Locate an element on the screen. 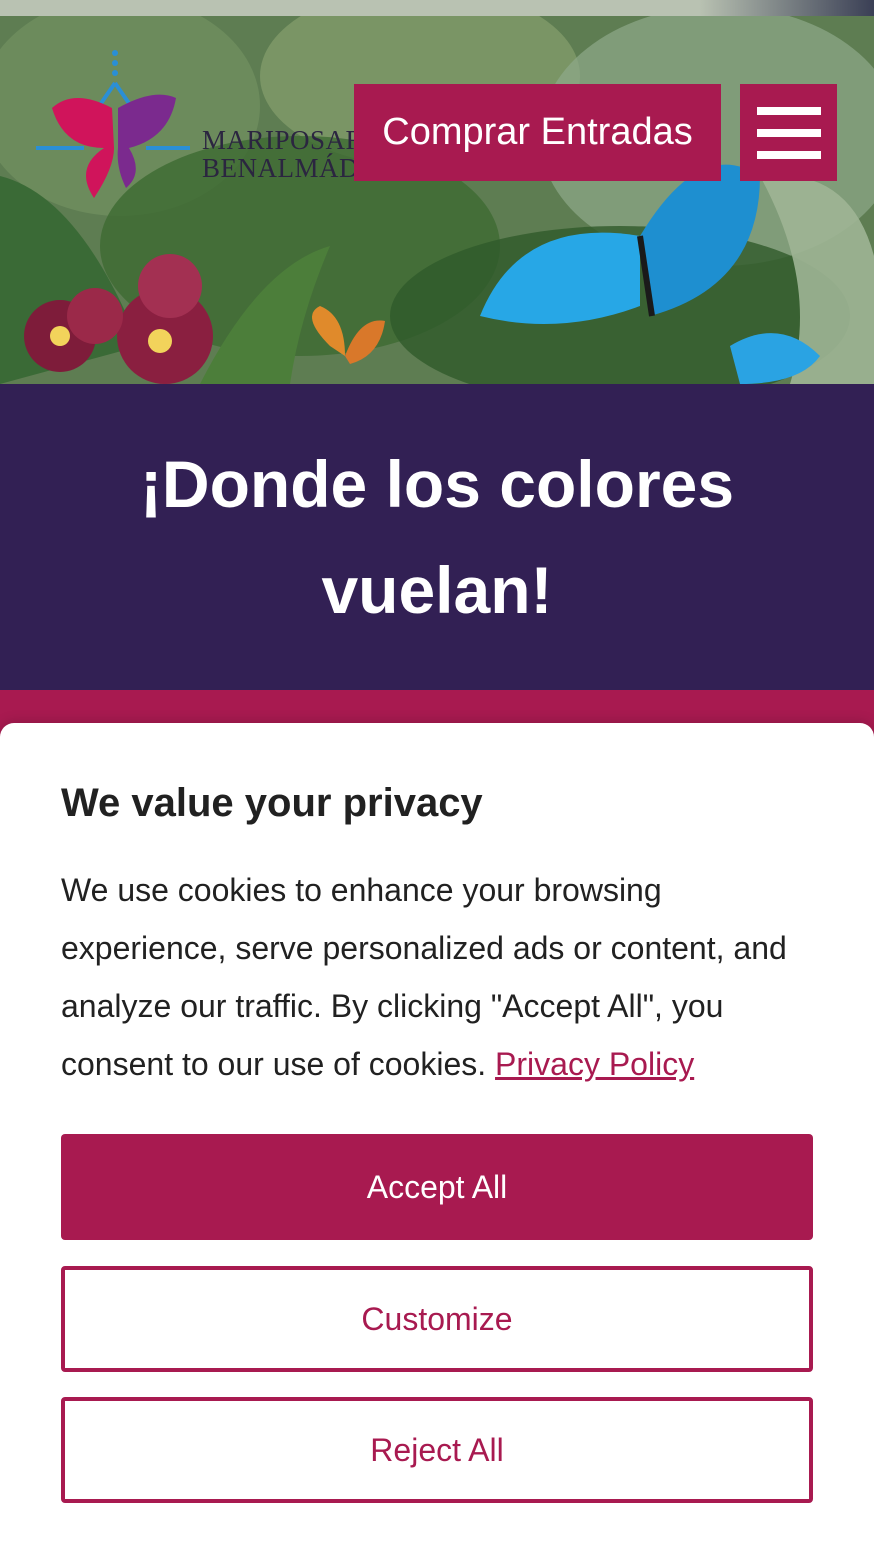  privacy-policy-link: Privacy Policy is located at coordinates (594, 1064).